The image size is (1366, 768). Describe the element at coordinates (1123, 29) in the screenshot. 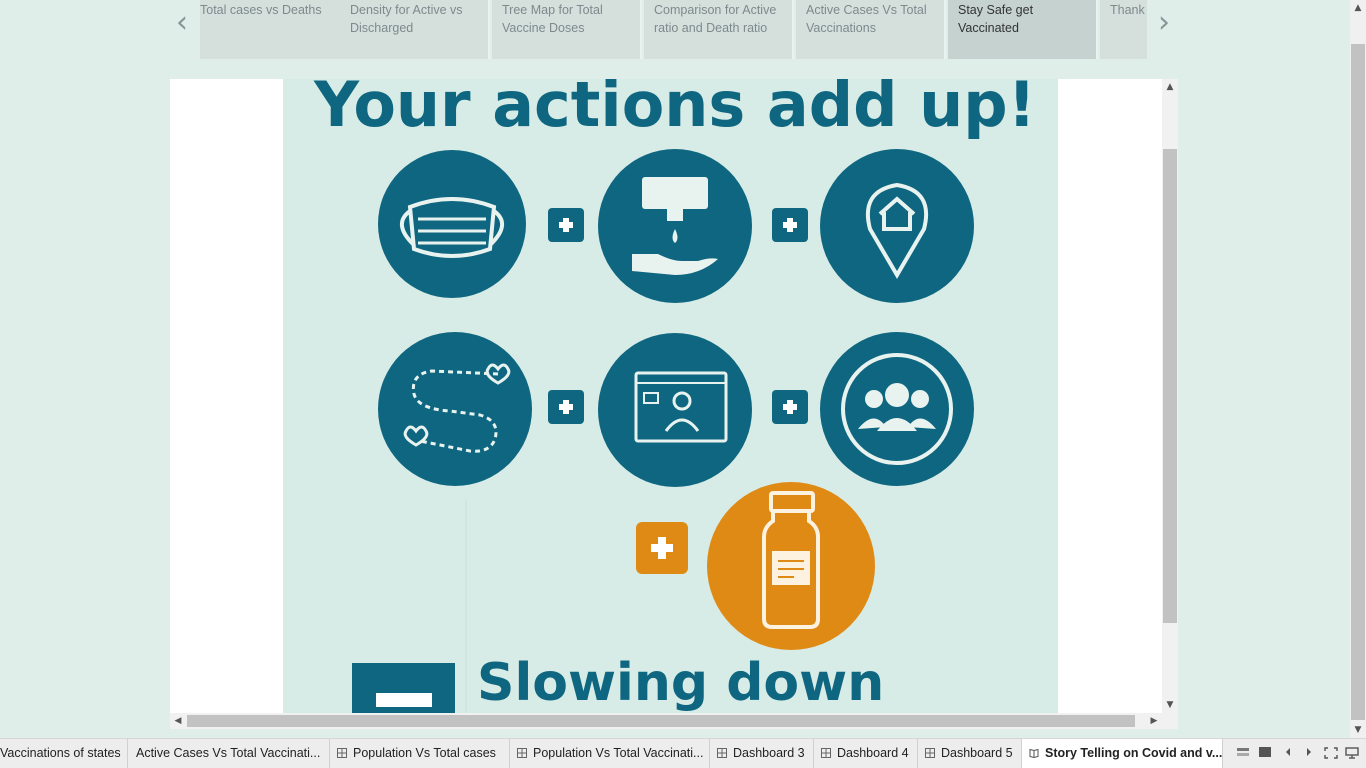

I see `story-point-thank: Thank` at that location.